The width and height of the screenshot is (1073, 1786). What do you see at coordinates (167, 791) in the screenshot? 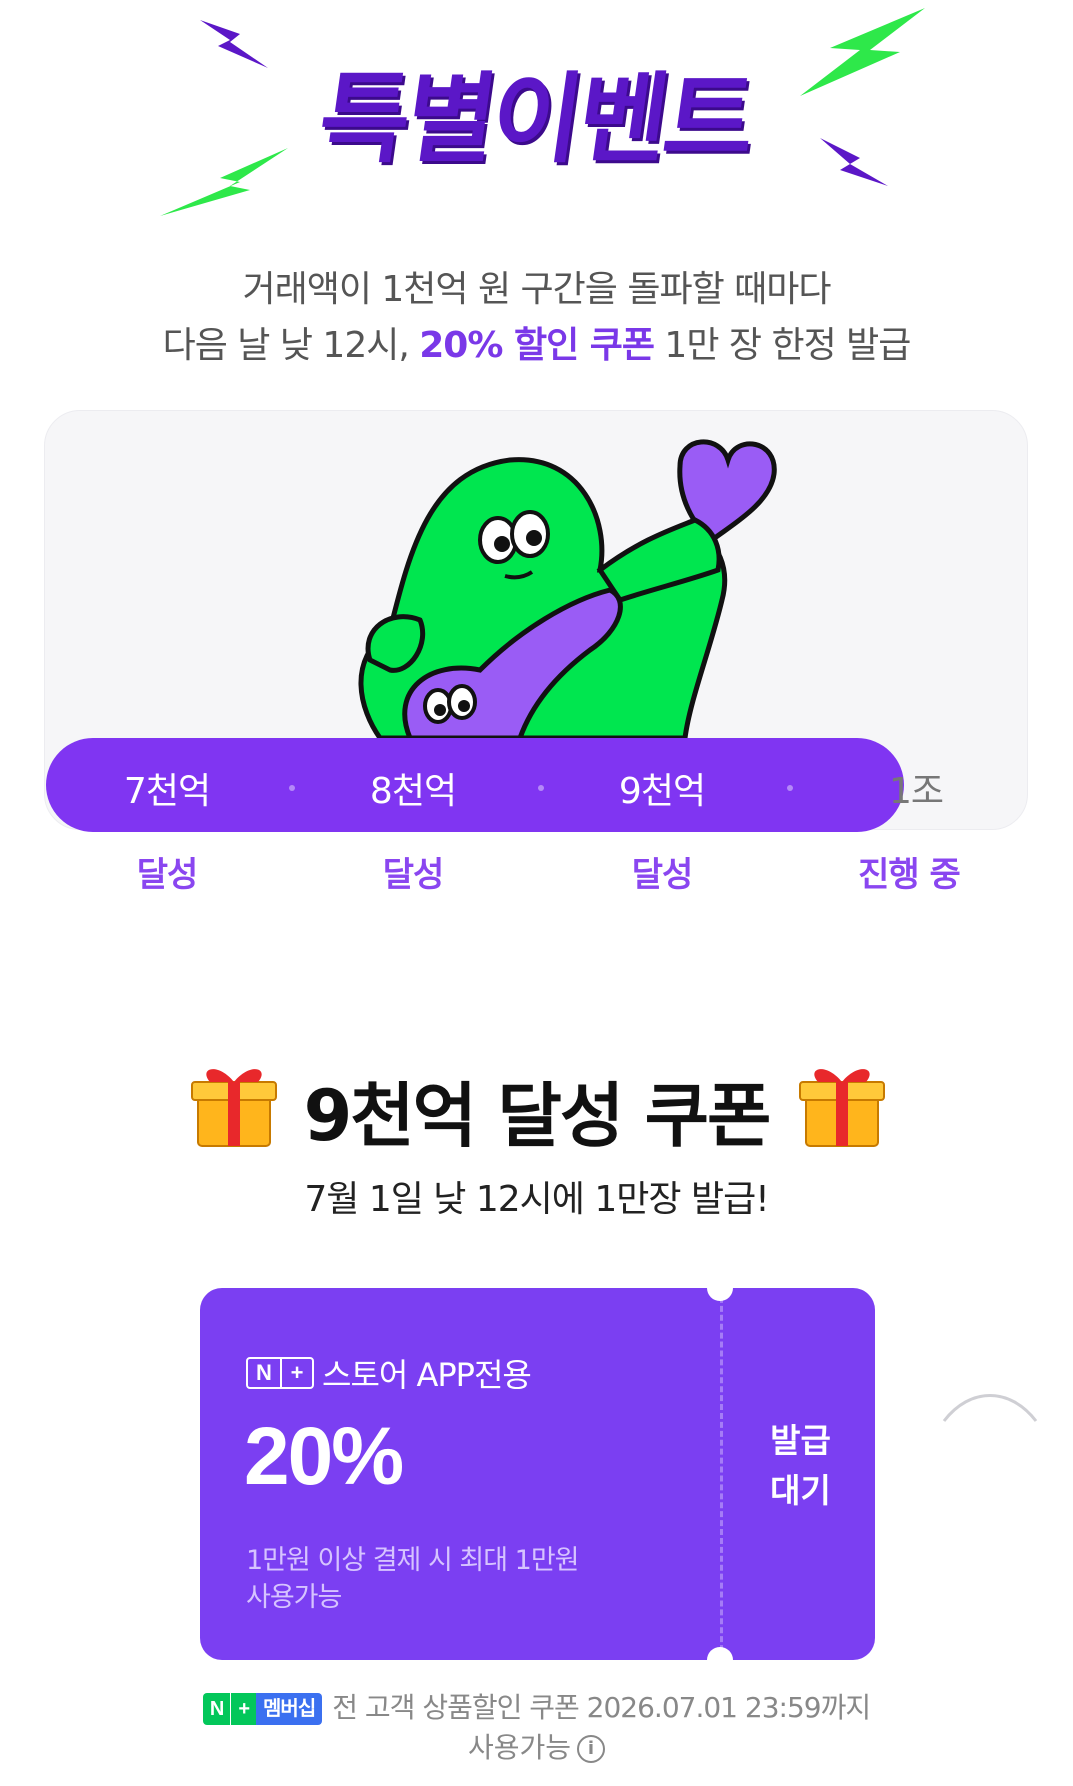
I see `milestone-label: 7천억` at bounding box center [167, 791].